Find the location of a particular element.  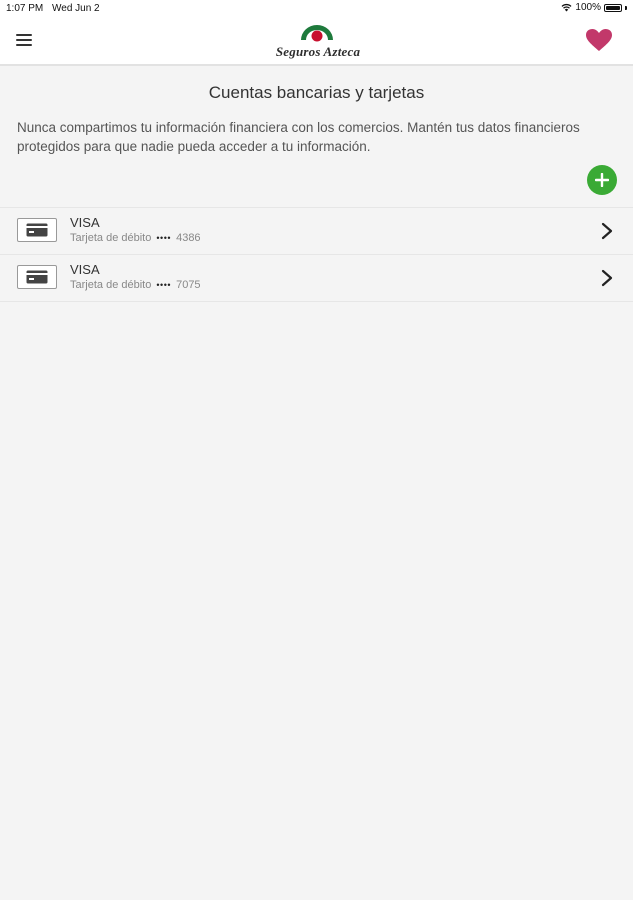

app-header: Seguros Azteca is located at coordinates (316, 42).